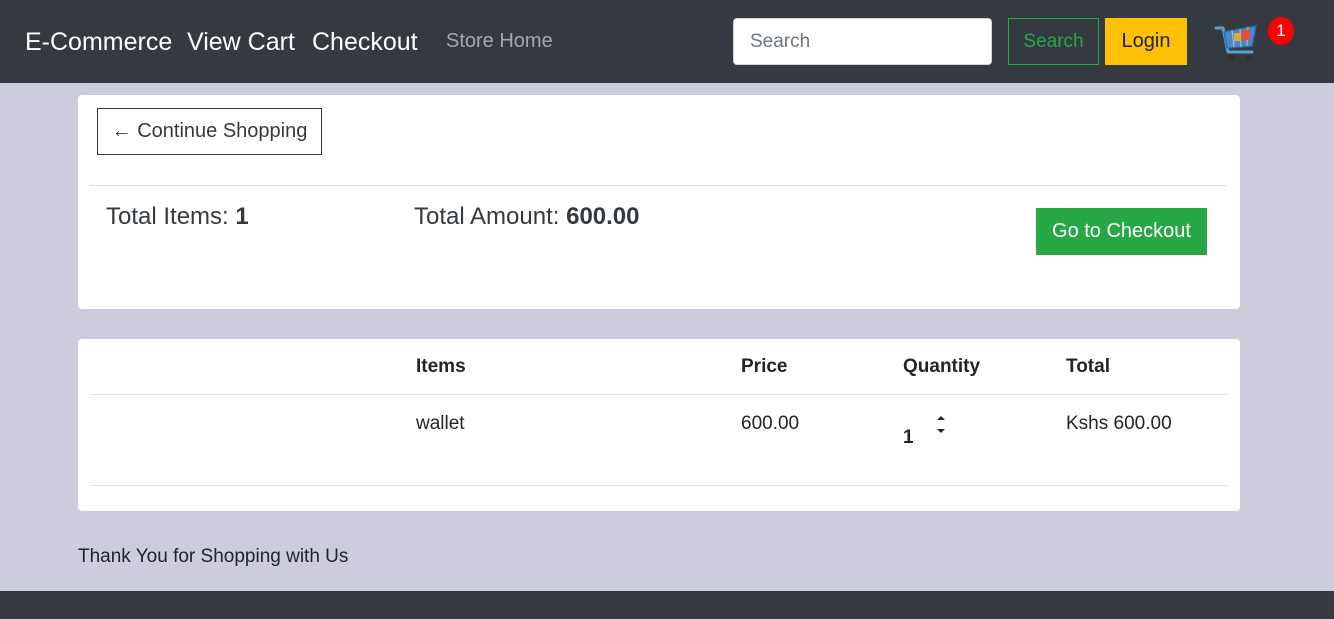 The image size is (1334, 619). I want to click on total-amount-value: 600.00, so click(603, 216).